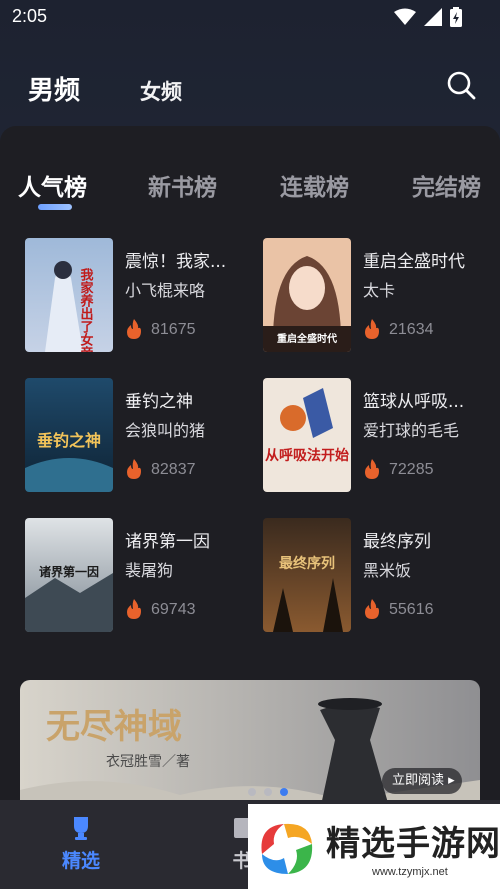  I want to click on book-item: 从呼吸法开始 篮球从呼吸... 爱打球的毛毛 72285, so click(381, 436).